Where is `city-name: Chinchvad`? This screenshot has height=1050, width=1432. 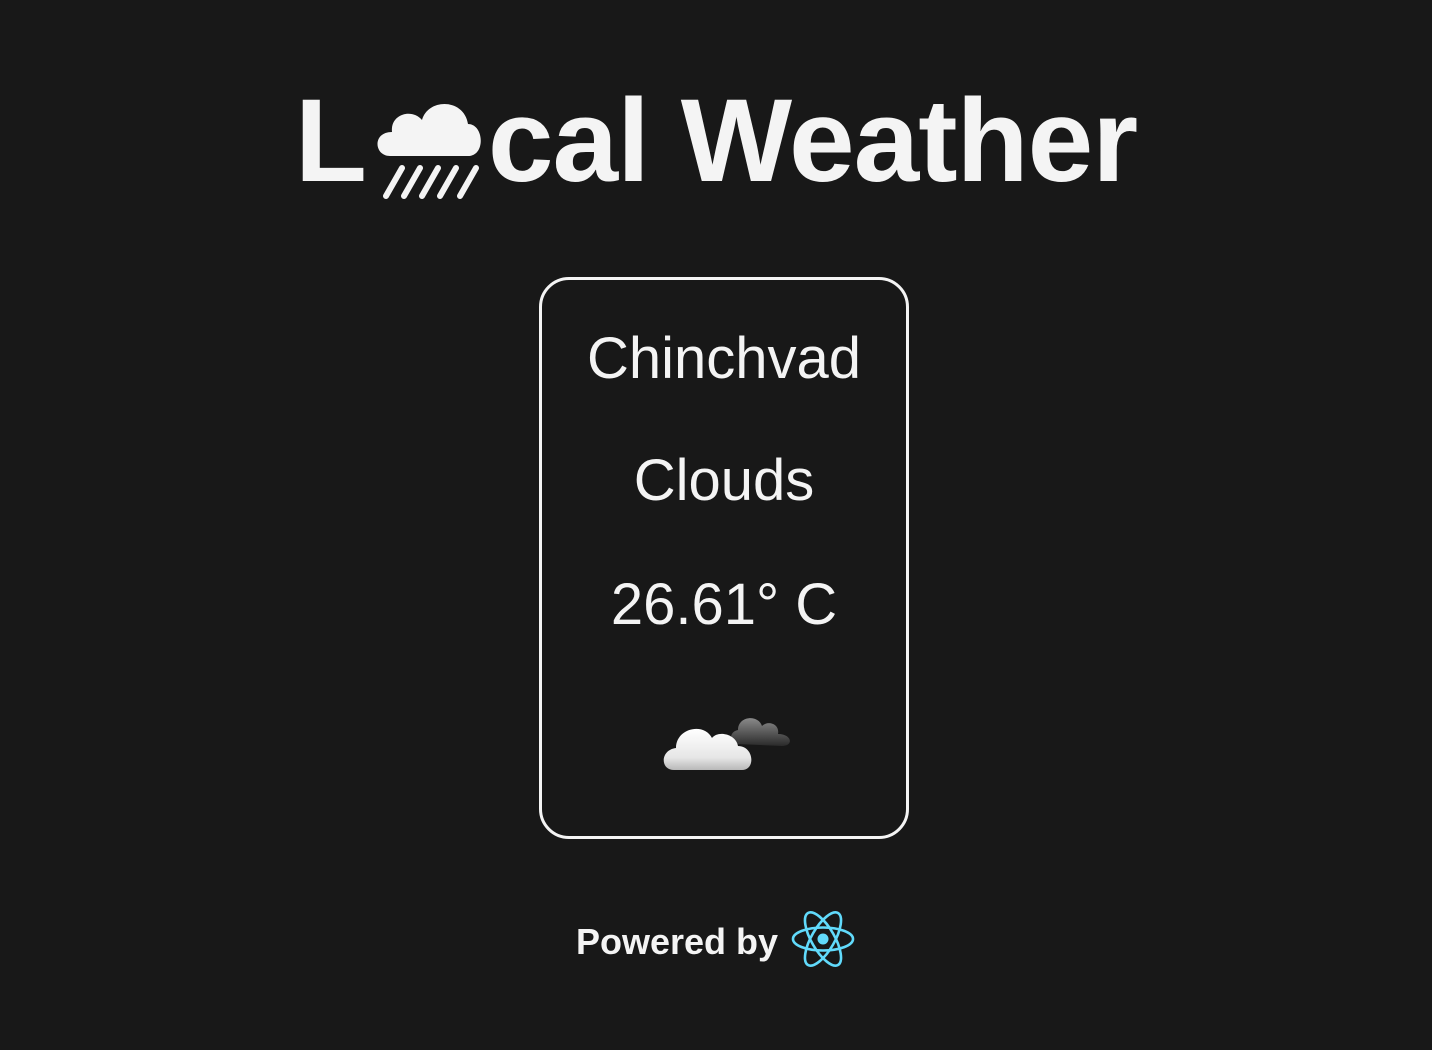
city-name: Chinchvad is located at coordinates (724, 358).